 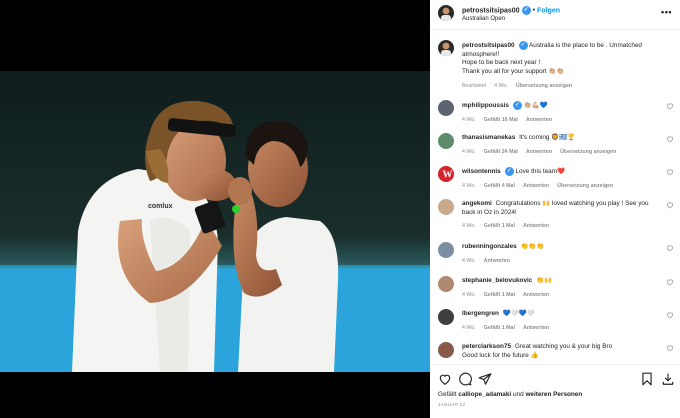 What do you see at coordinates (501, 152) in the screenshot?
I see `comment-likes: Gefällt 24 Mal` at bounding box center [501, 152].